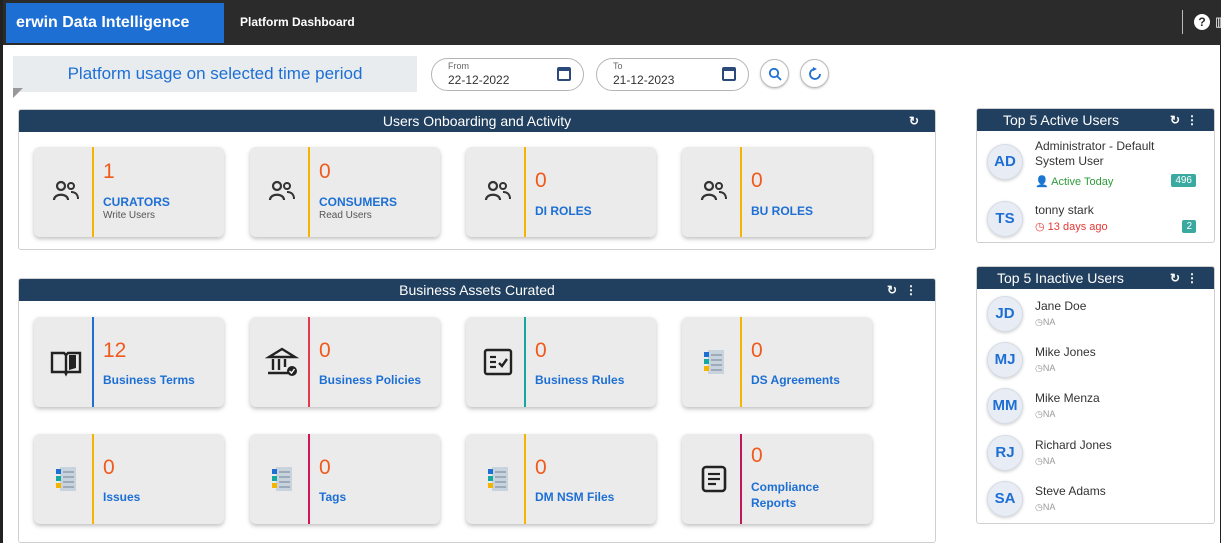  I want to click on tags-card: 0 Tags, so click(345, 479).